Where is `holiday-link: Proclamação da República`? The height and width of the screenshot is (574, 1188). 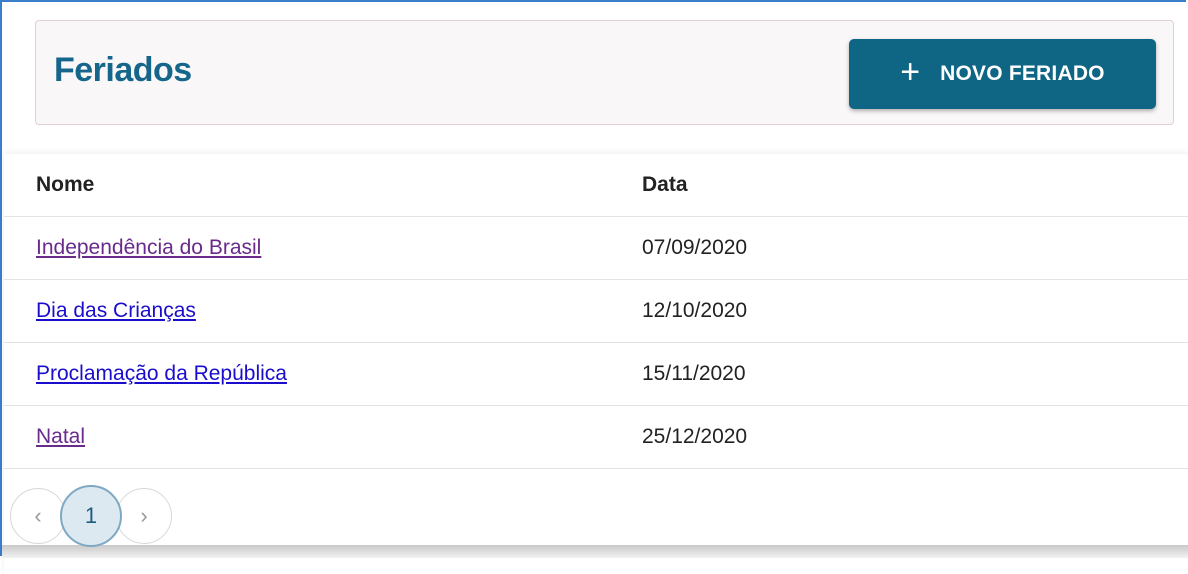
holiday-link: Proclamação da República is located at coordinates (161, 374).